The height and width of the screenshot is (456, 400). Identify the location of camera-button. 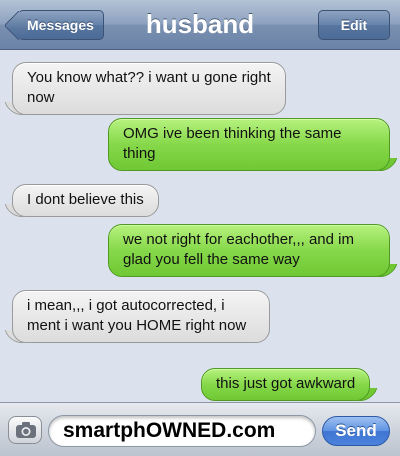
(25, 430).